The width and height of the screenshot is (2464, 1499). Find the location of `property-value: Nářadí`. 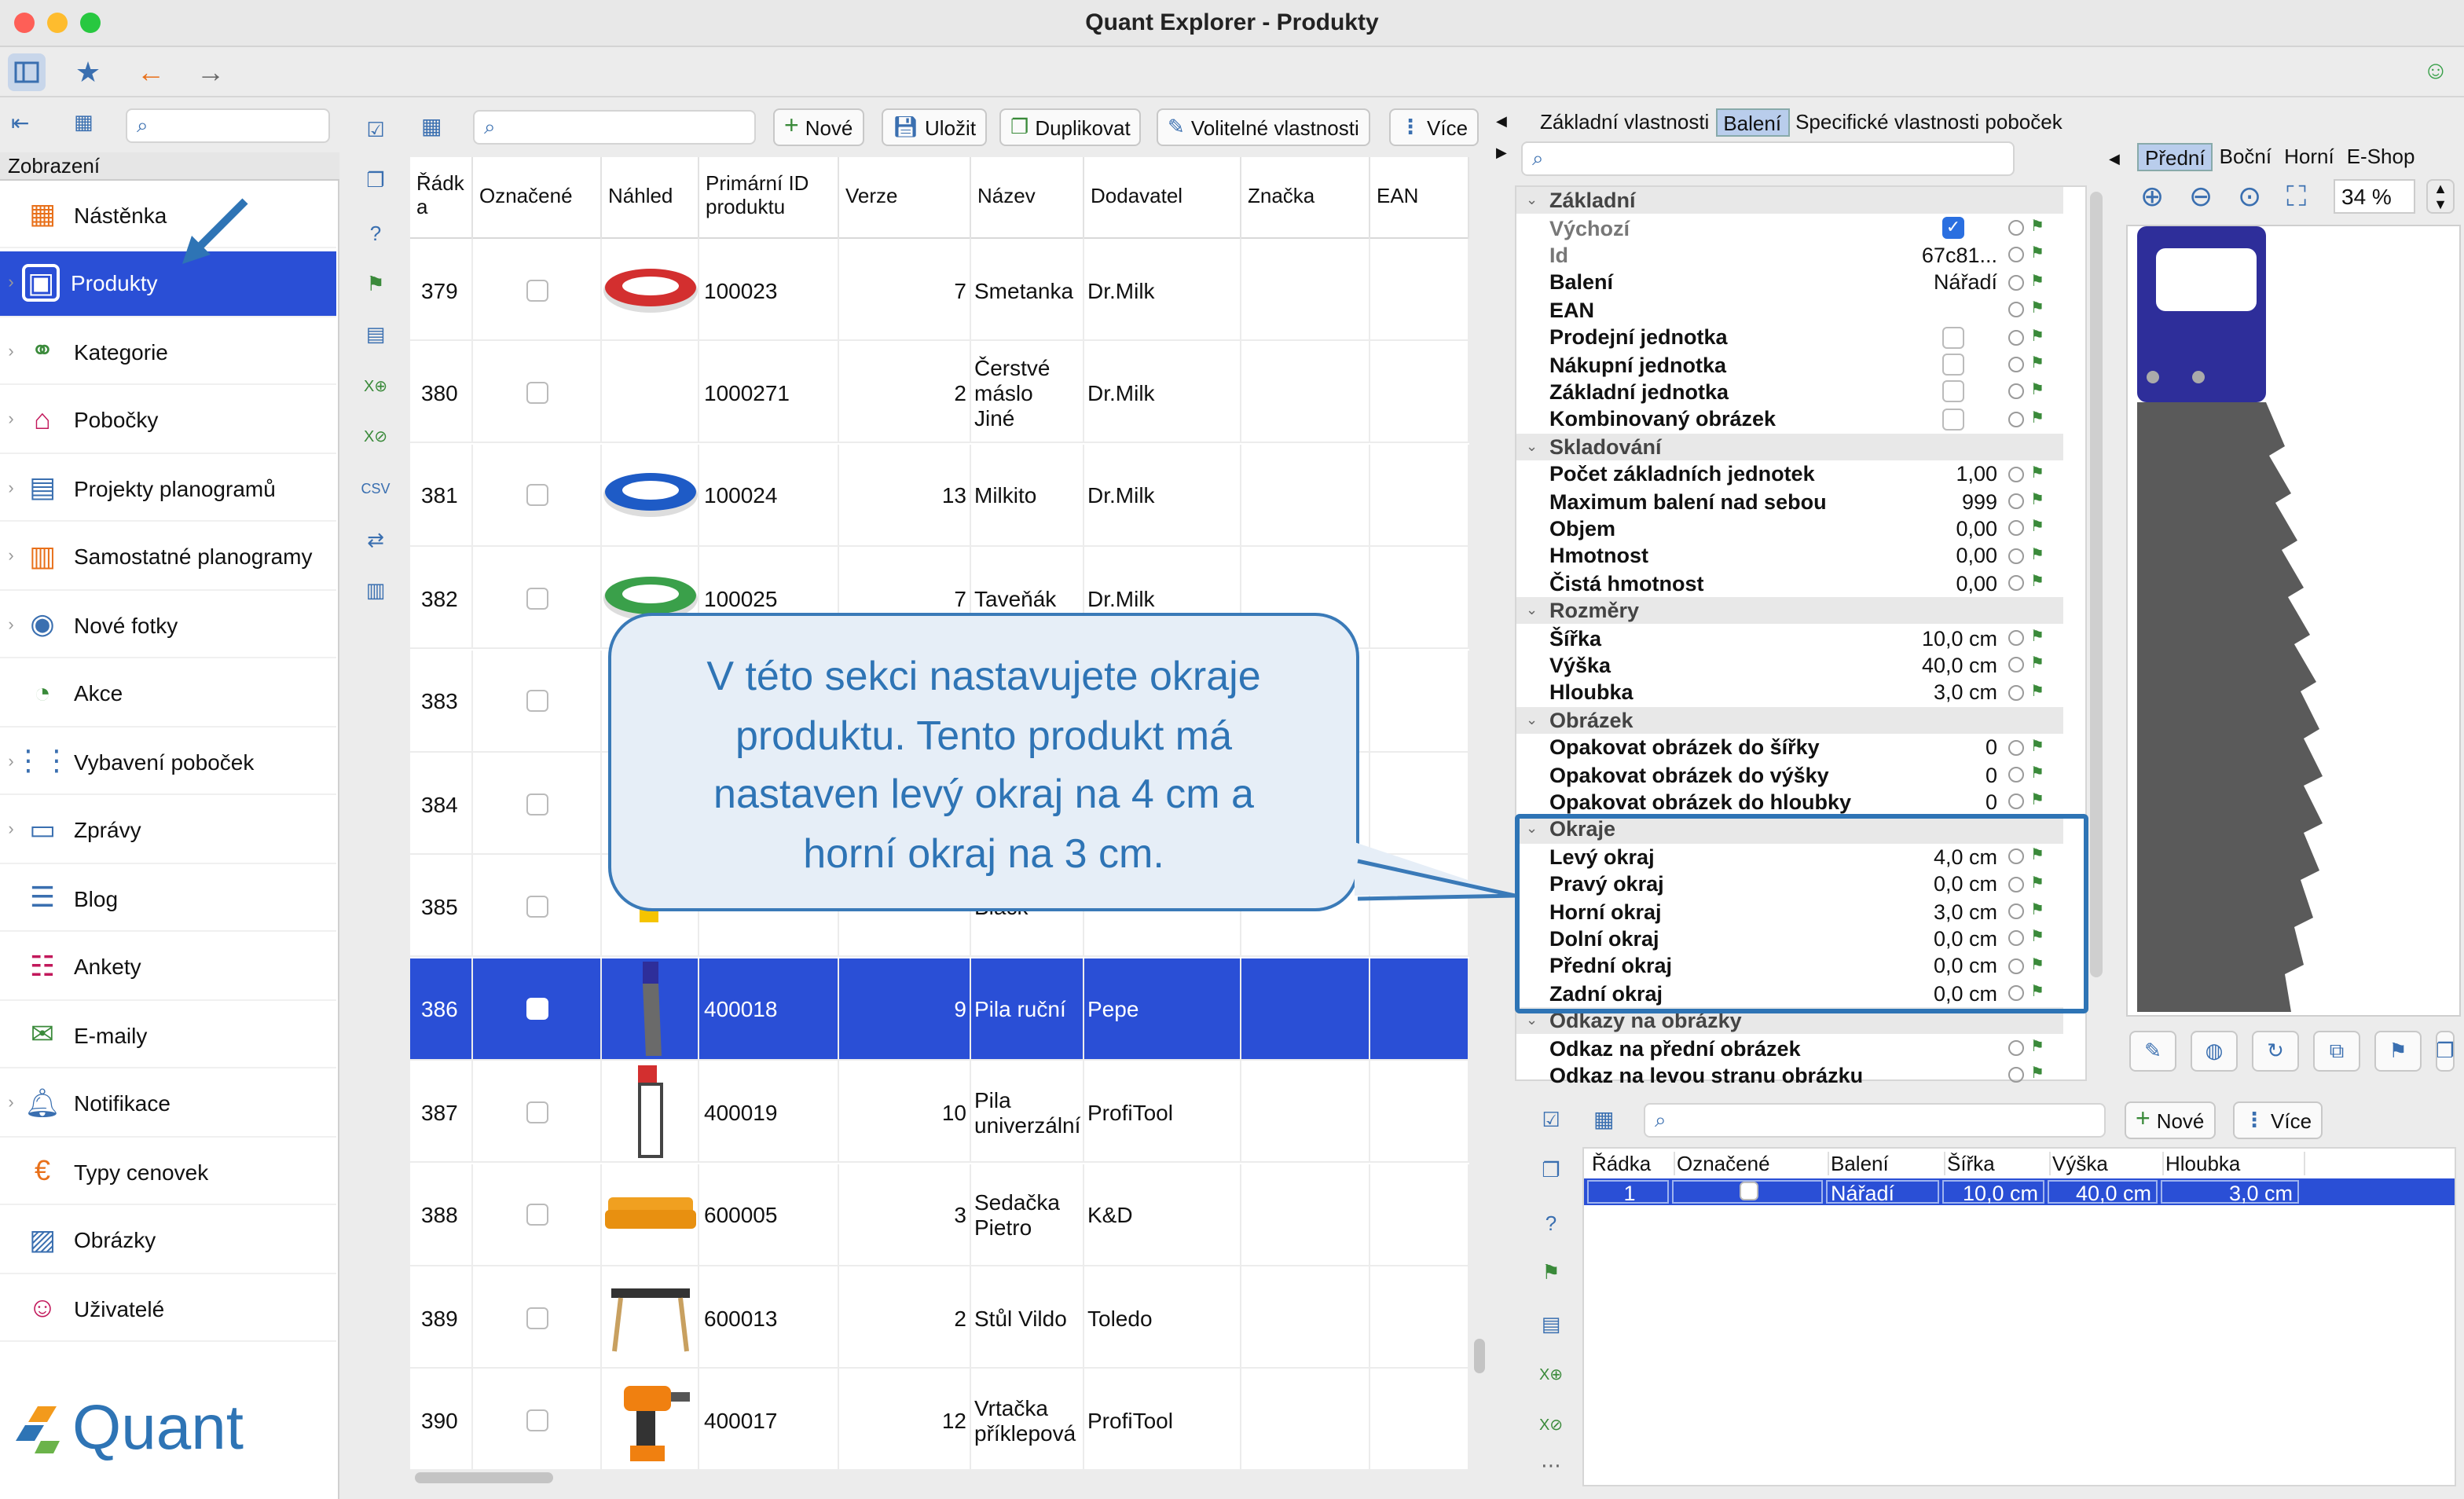

property-value: Nářadí is located at coordinates (1965, 283).